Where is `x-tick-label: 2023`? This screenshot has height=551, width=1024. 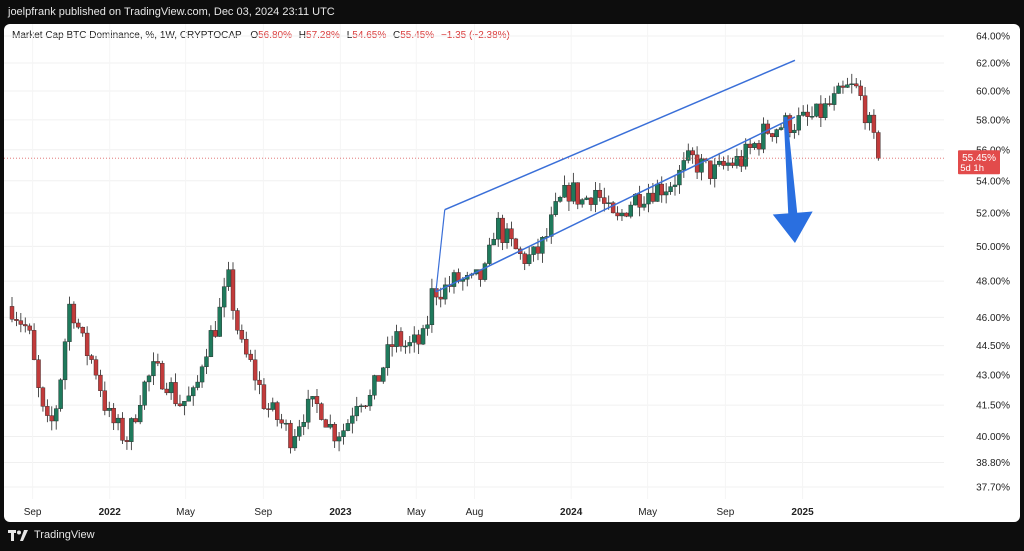 x-tick-label: 2023 is located at coordinates (340, 512).